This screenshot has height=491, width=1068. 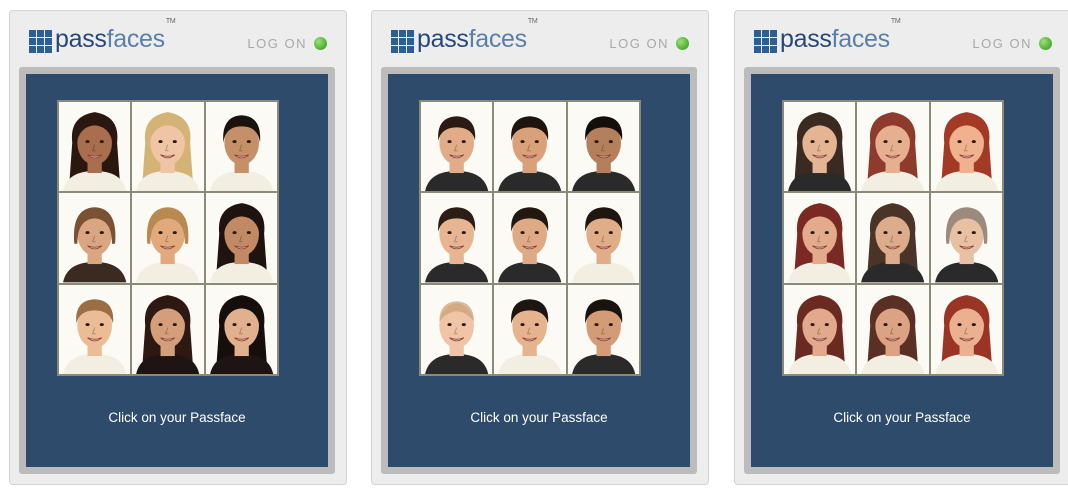 What do you see at coordinates (539, 417) in the screenshot?
I see `instruction-text: Click on your Passface` at bounding box center [539, 417].